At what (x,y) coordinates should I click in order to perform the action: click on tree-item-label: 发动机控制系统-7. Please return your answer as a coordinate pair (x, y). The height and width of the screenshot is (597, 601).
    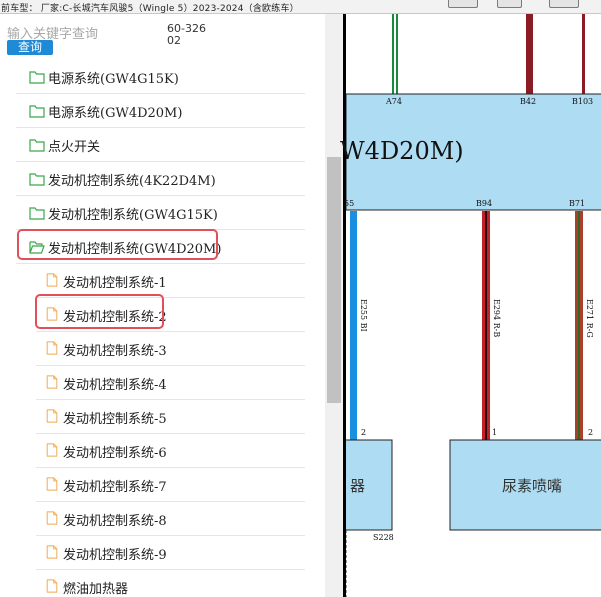
    Looking at the image, I should click on (115, 487).